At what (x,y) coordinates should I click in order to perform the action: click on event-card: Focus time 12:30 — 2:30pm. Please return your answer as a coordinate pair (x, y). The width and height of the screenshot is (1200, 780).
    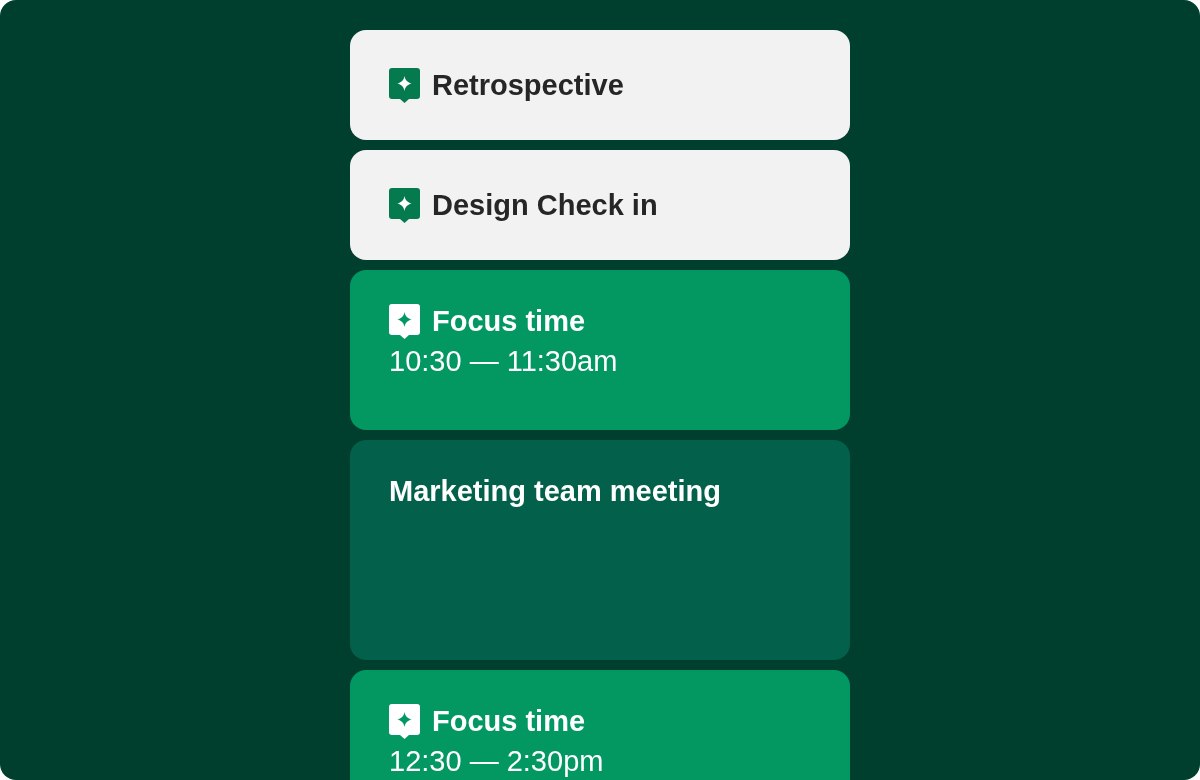
    Looking at the image, I should click on (600, 725).